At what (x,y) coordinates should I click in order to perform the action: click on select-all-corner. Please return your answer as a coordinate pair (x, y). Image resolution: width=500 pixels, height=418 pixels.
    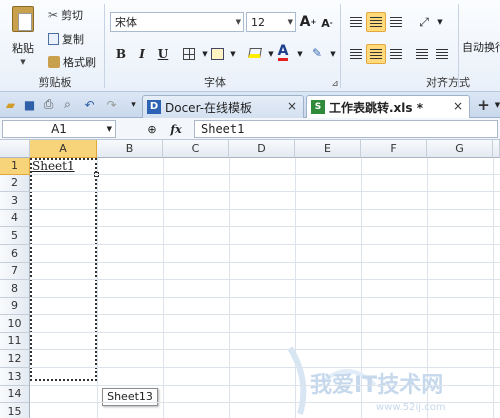
    Looking at the image, I should click on (15, 149).